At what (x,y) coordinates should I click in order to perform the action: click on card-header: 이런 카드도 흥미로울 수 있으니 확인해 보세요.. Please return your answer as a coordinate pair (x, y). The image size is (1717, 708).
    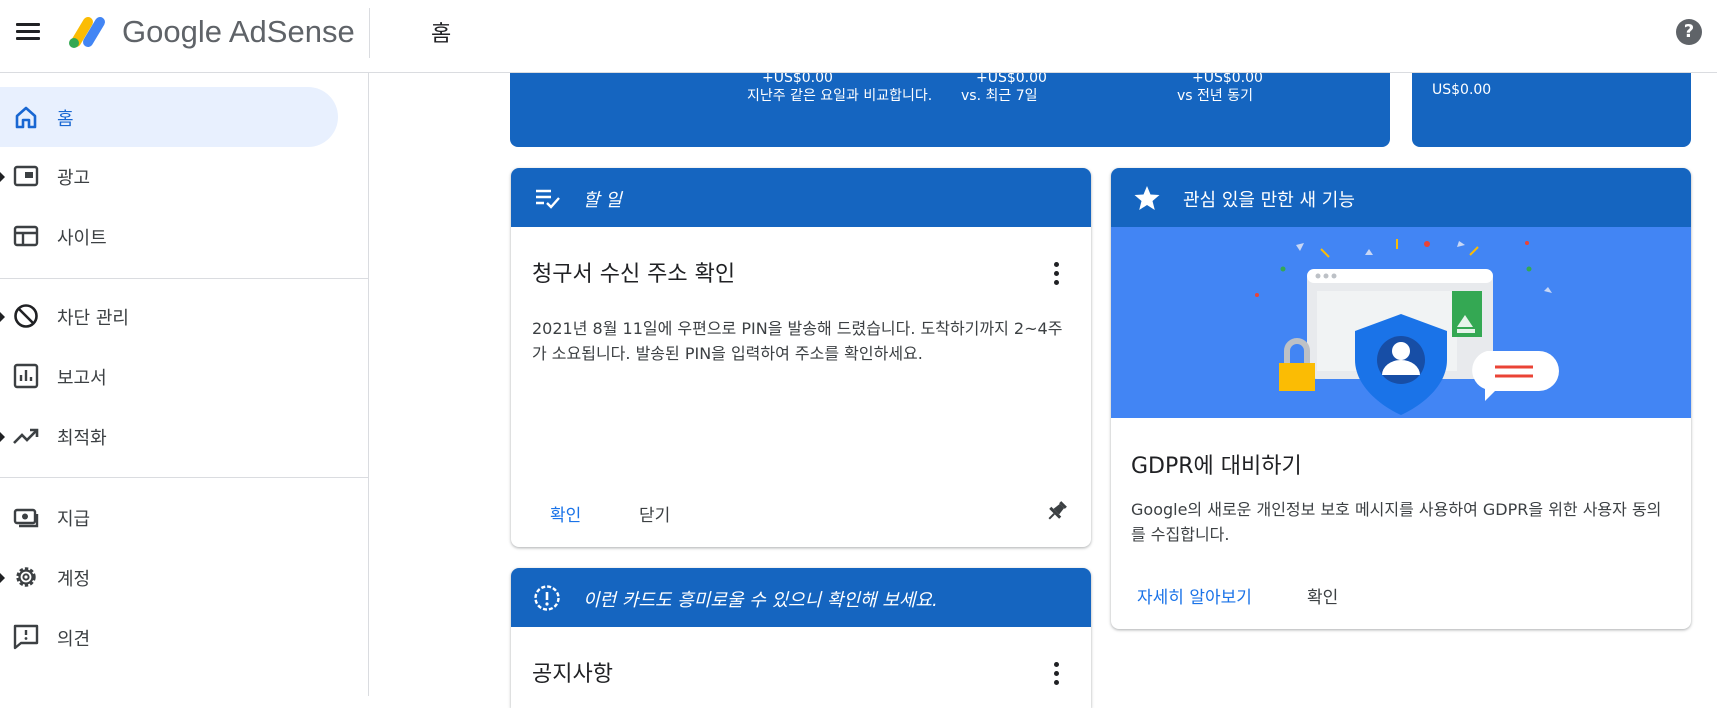
    Looking at the image, I should click on (801, 597).